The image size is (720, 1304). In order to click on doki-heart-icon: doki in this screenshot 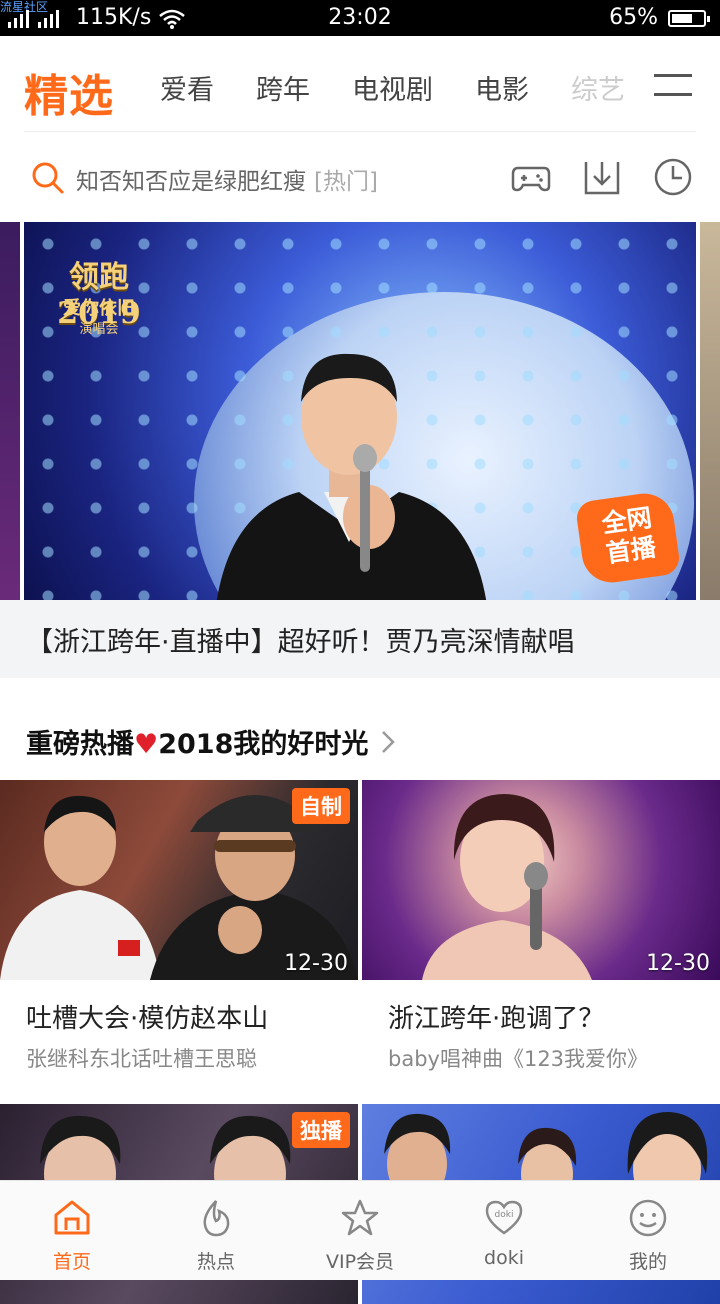, I will do `click(504, 1217)`.